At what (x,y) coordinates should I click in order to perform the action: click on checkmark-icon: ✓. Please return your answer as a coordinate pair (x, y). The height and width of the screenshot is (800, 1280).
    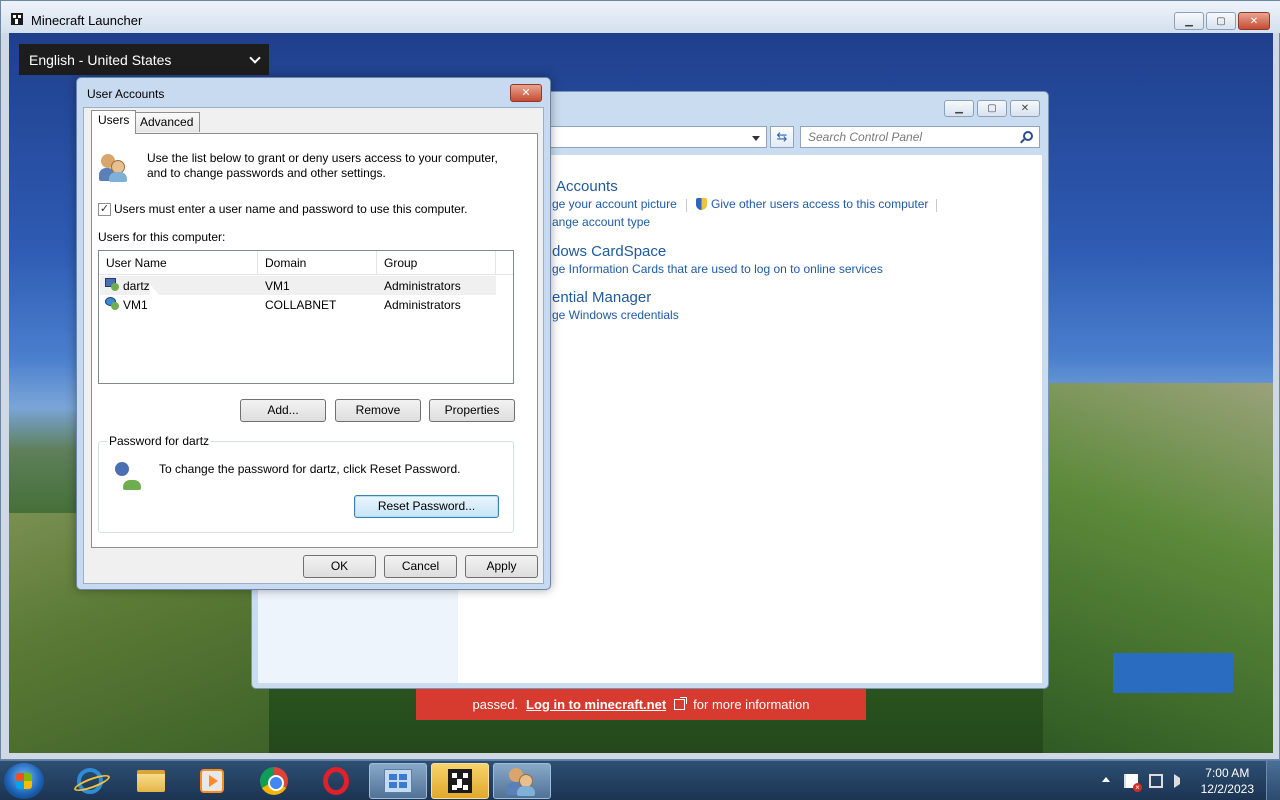
    Looking at the image, I should click on (104, 209).